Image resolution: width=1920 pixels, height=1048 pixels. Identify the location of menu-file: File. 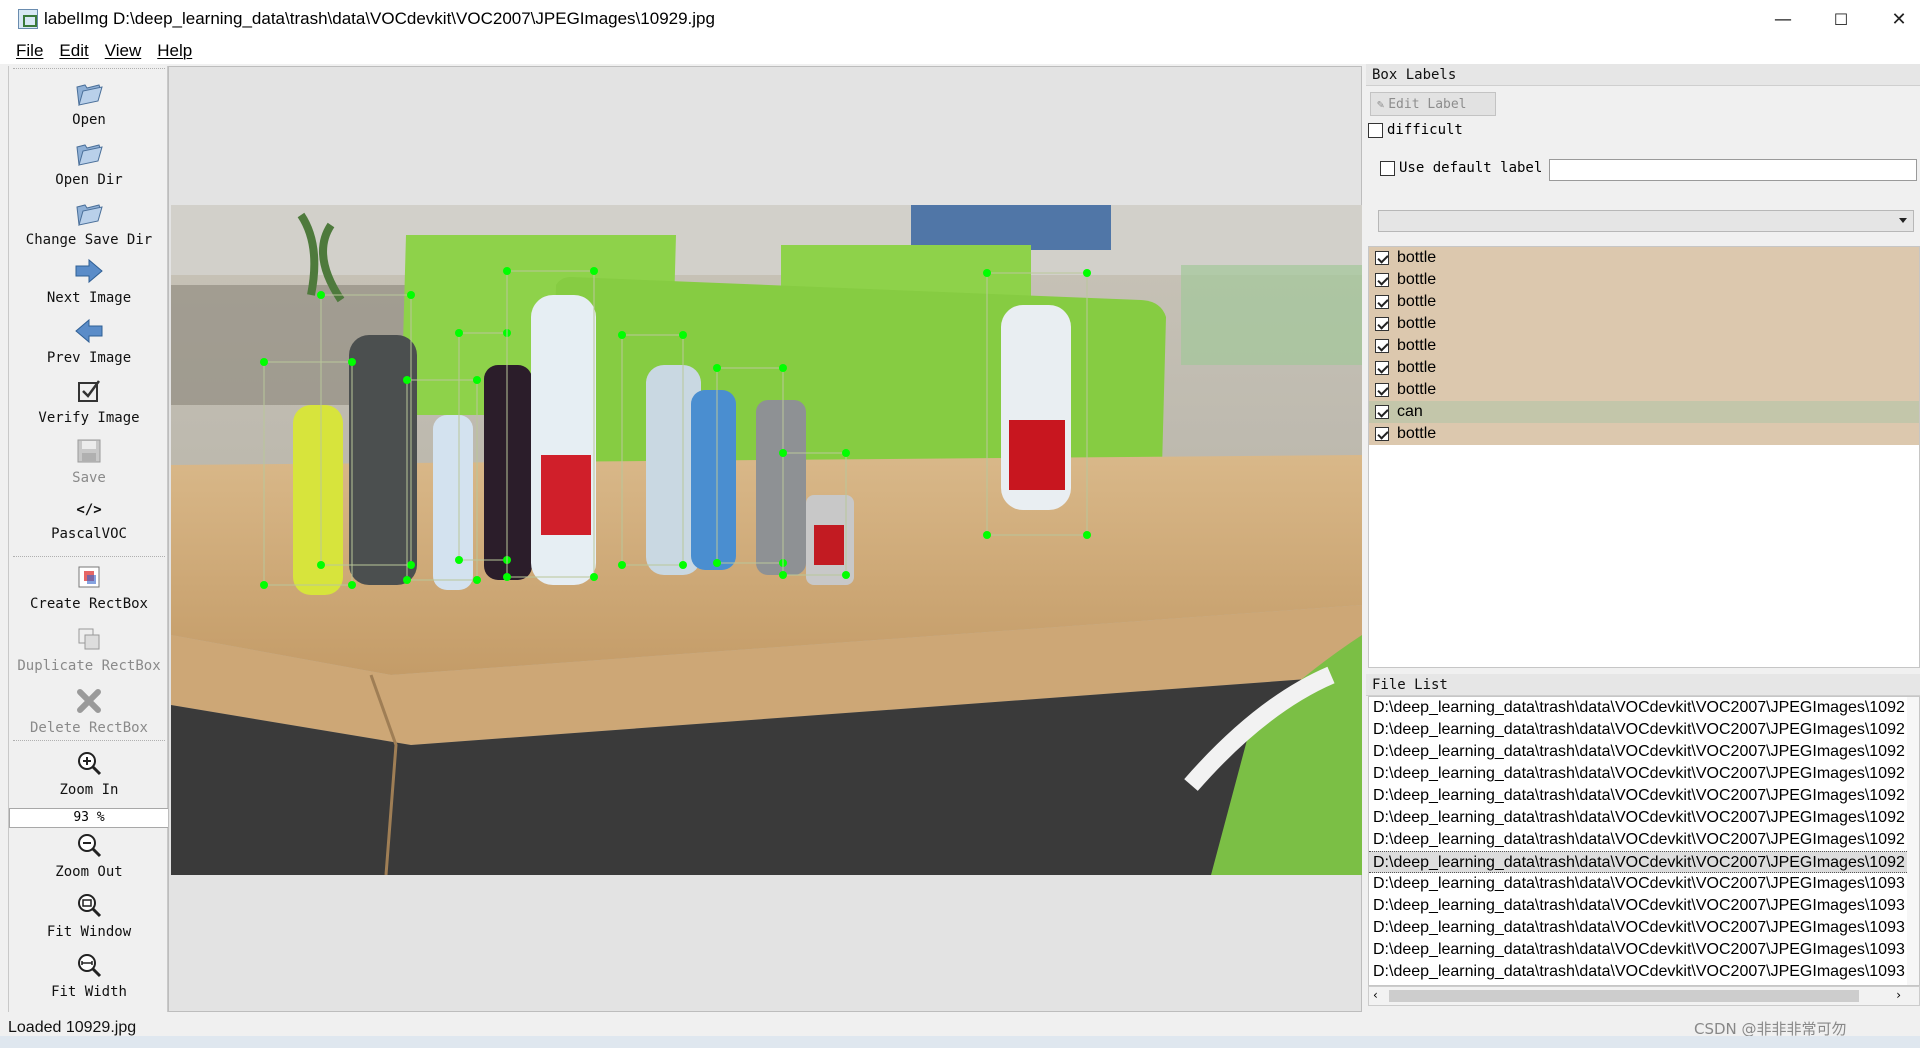
(29, 51).